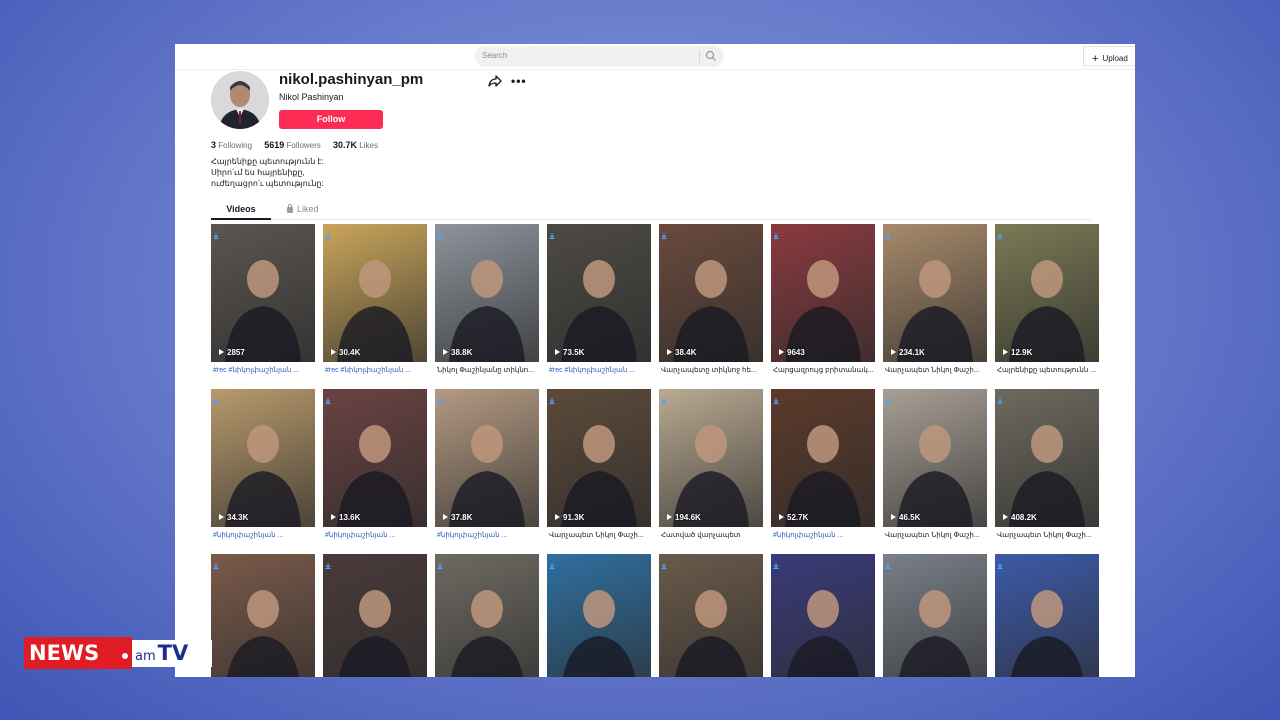  What do you see at coordinates (823, 458) in the screenshot?
I see `video-thumbnail: 52.7K` at bounding box center [823, 458].